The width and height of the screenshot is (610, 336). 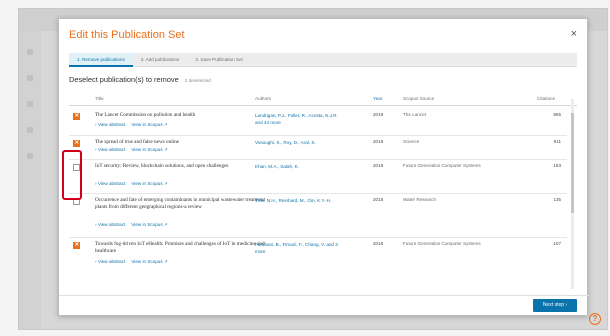 I want to click on list-scrollbar, so click(x=572, y=194).